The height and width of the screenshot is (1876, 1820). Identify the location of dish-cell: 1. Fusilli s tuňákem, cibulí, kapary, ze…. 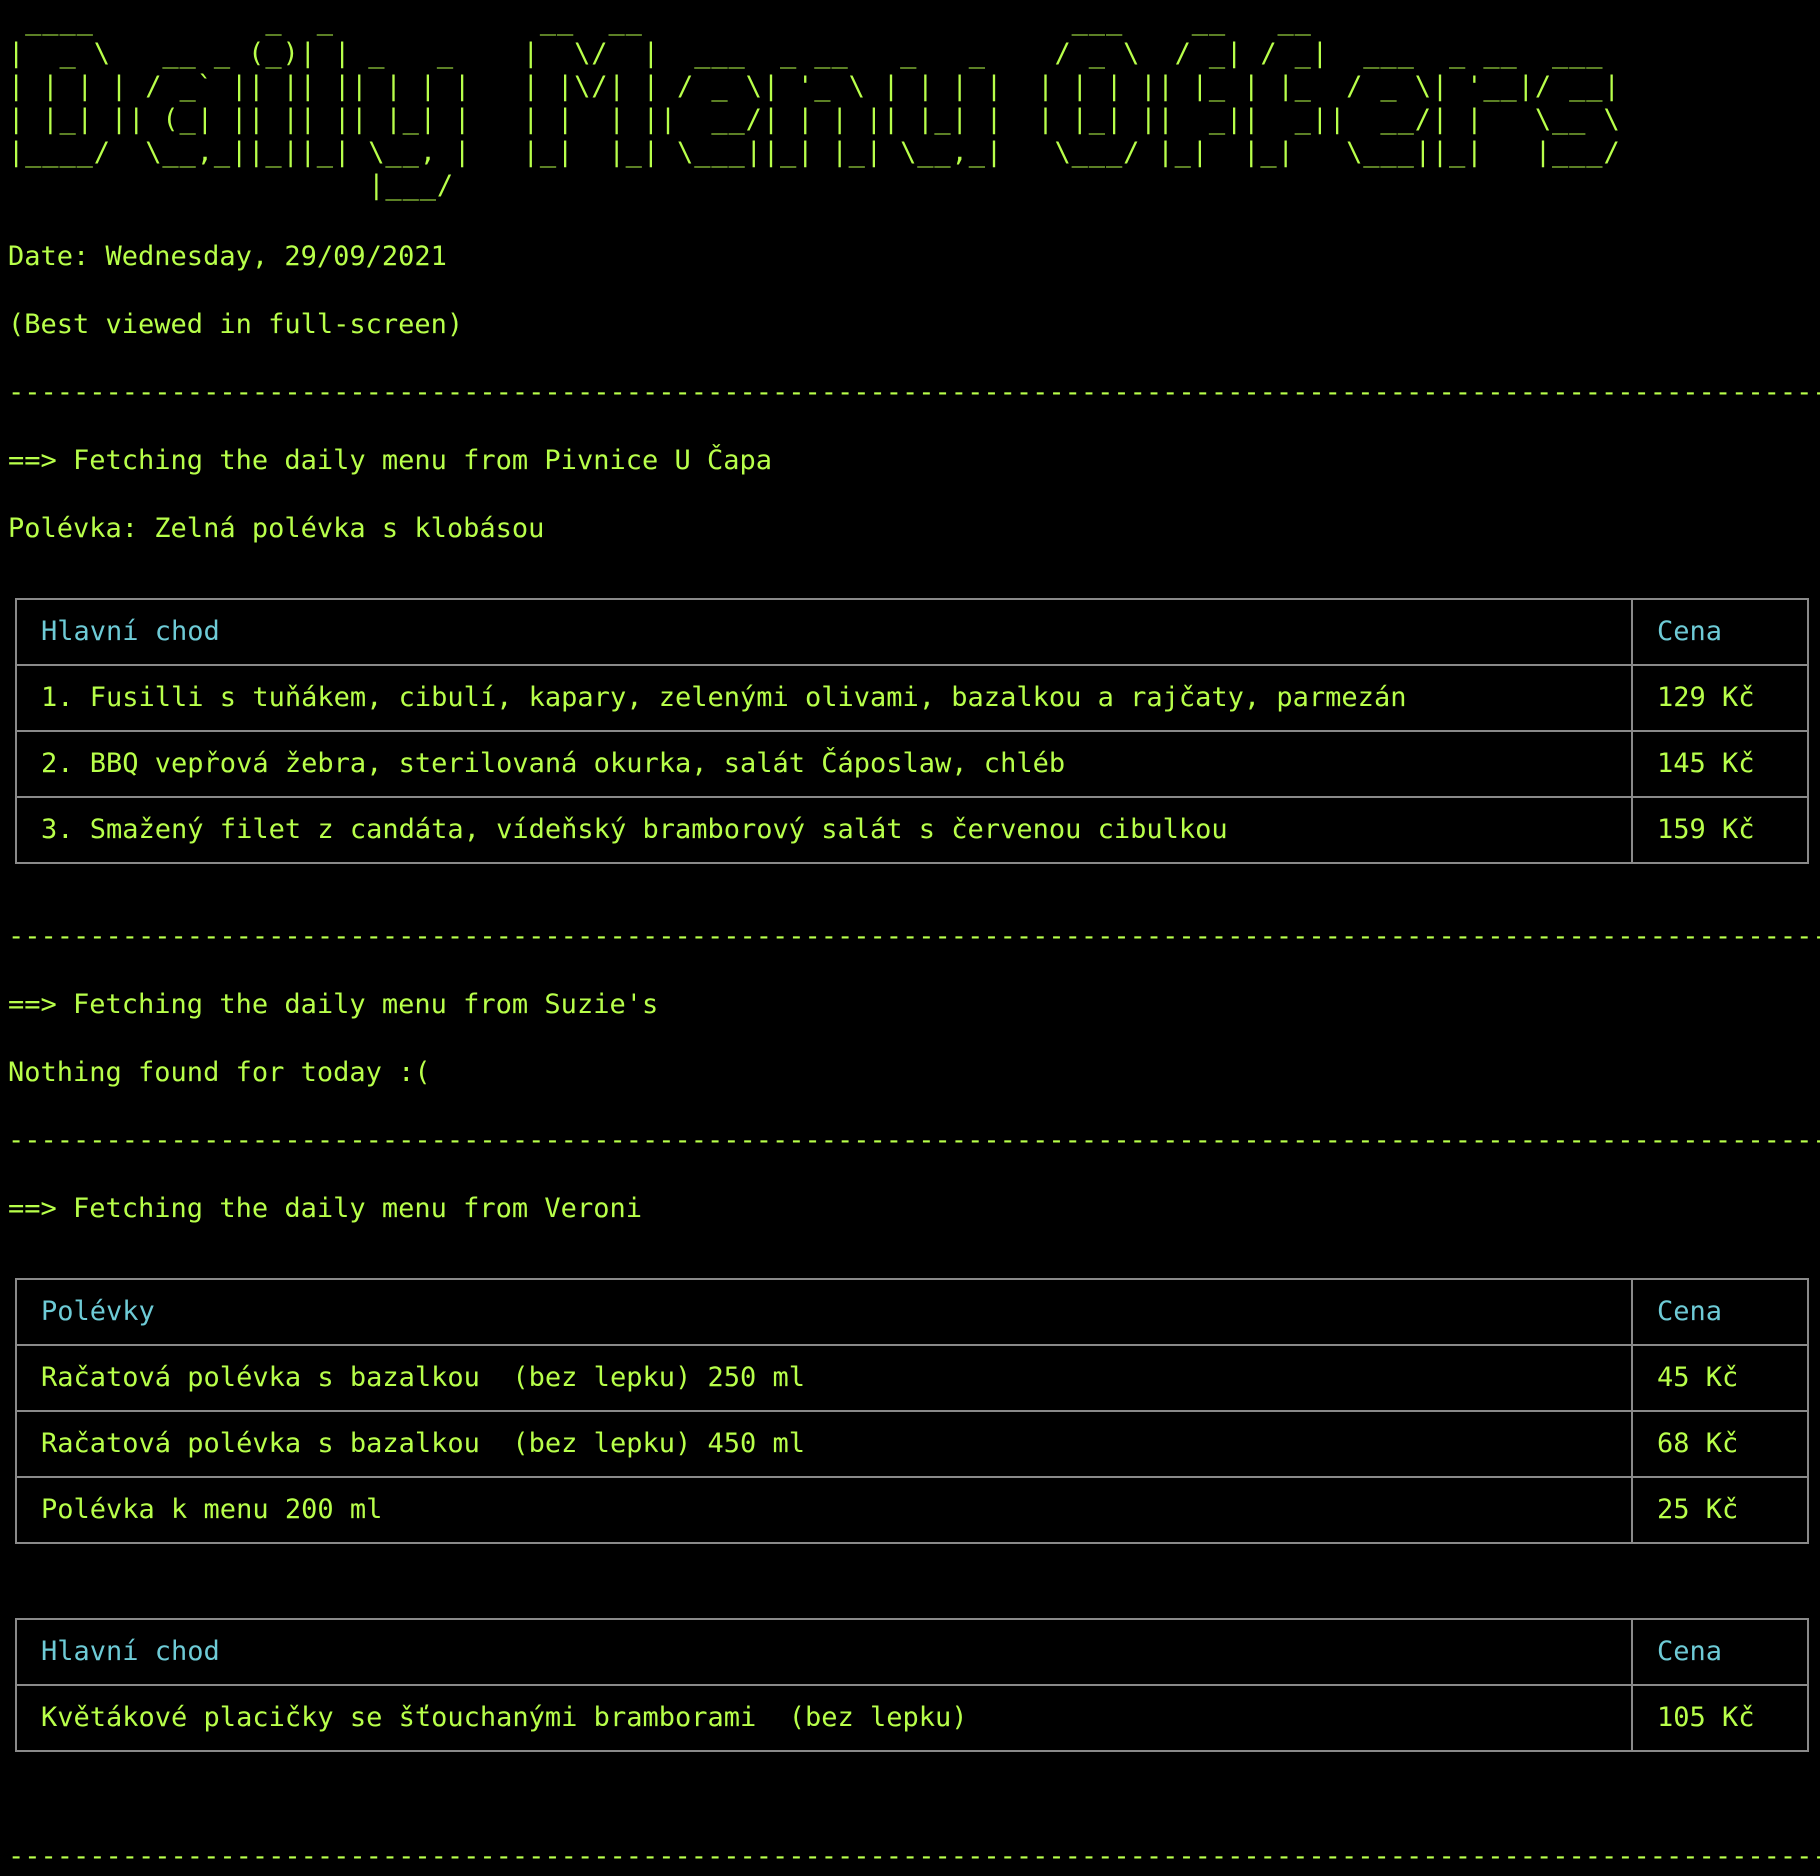
(824, 698).